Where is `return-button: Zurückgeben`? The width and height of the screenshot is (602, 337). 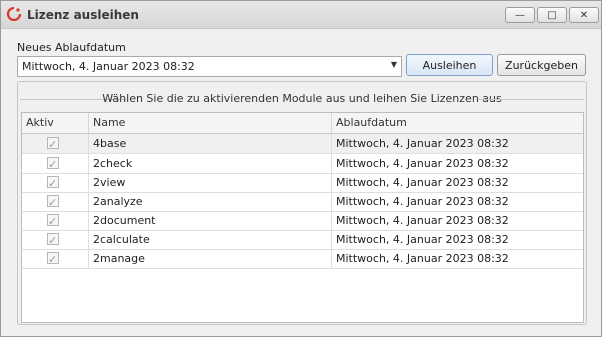 return-button: Zurückgeben is located at coordinates (541, 65).